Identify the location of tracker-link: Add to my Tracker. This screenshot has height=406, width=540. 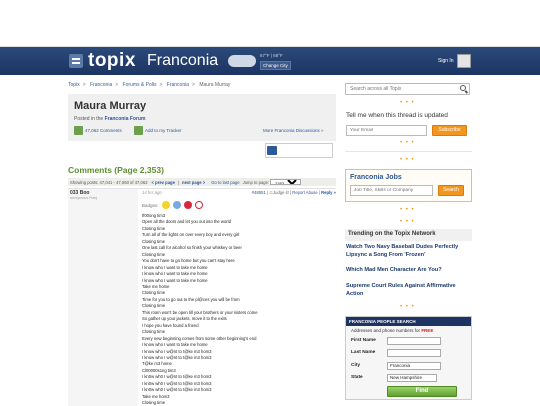
(158, 130).